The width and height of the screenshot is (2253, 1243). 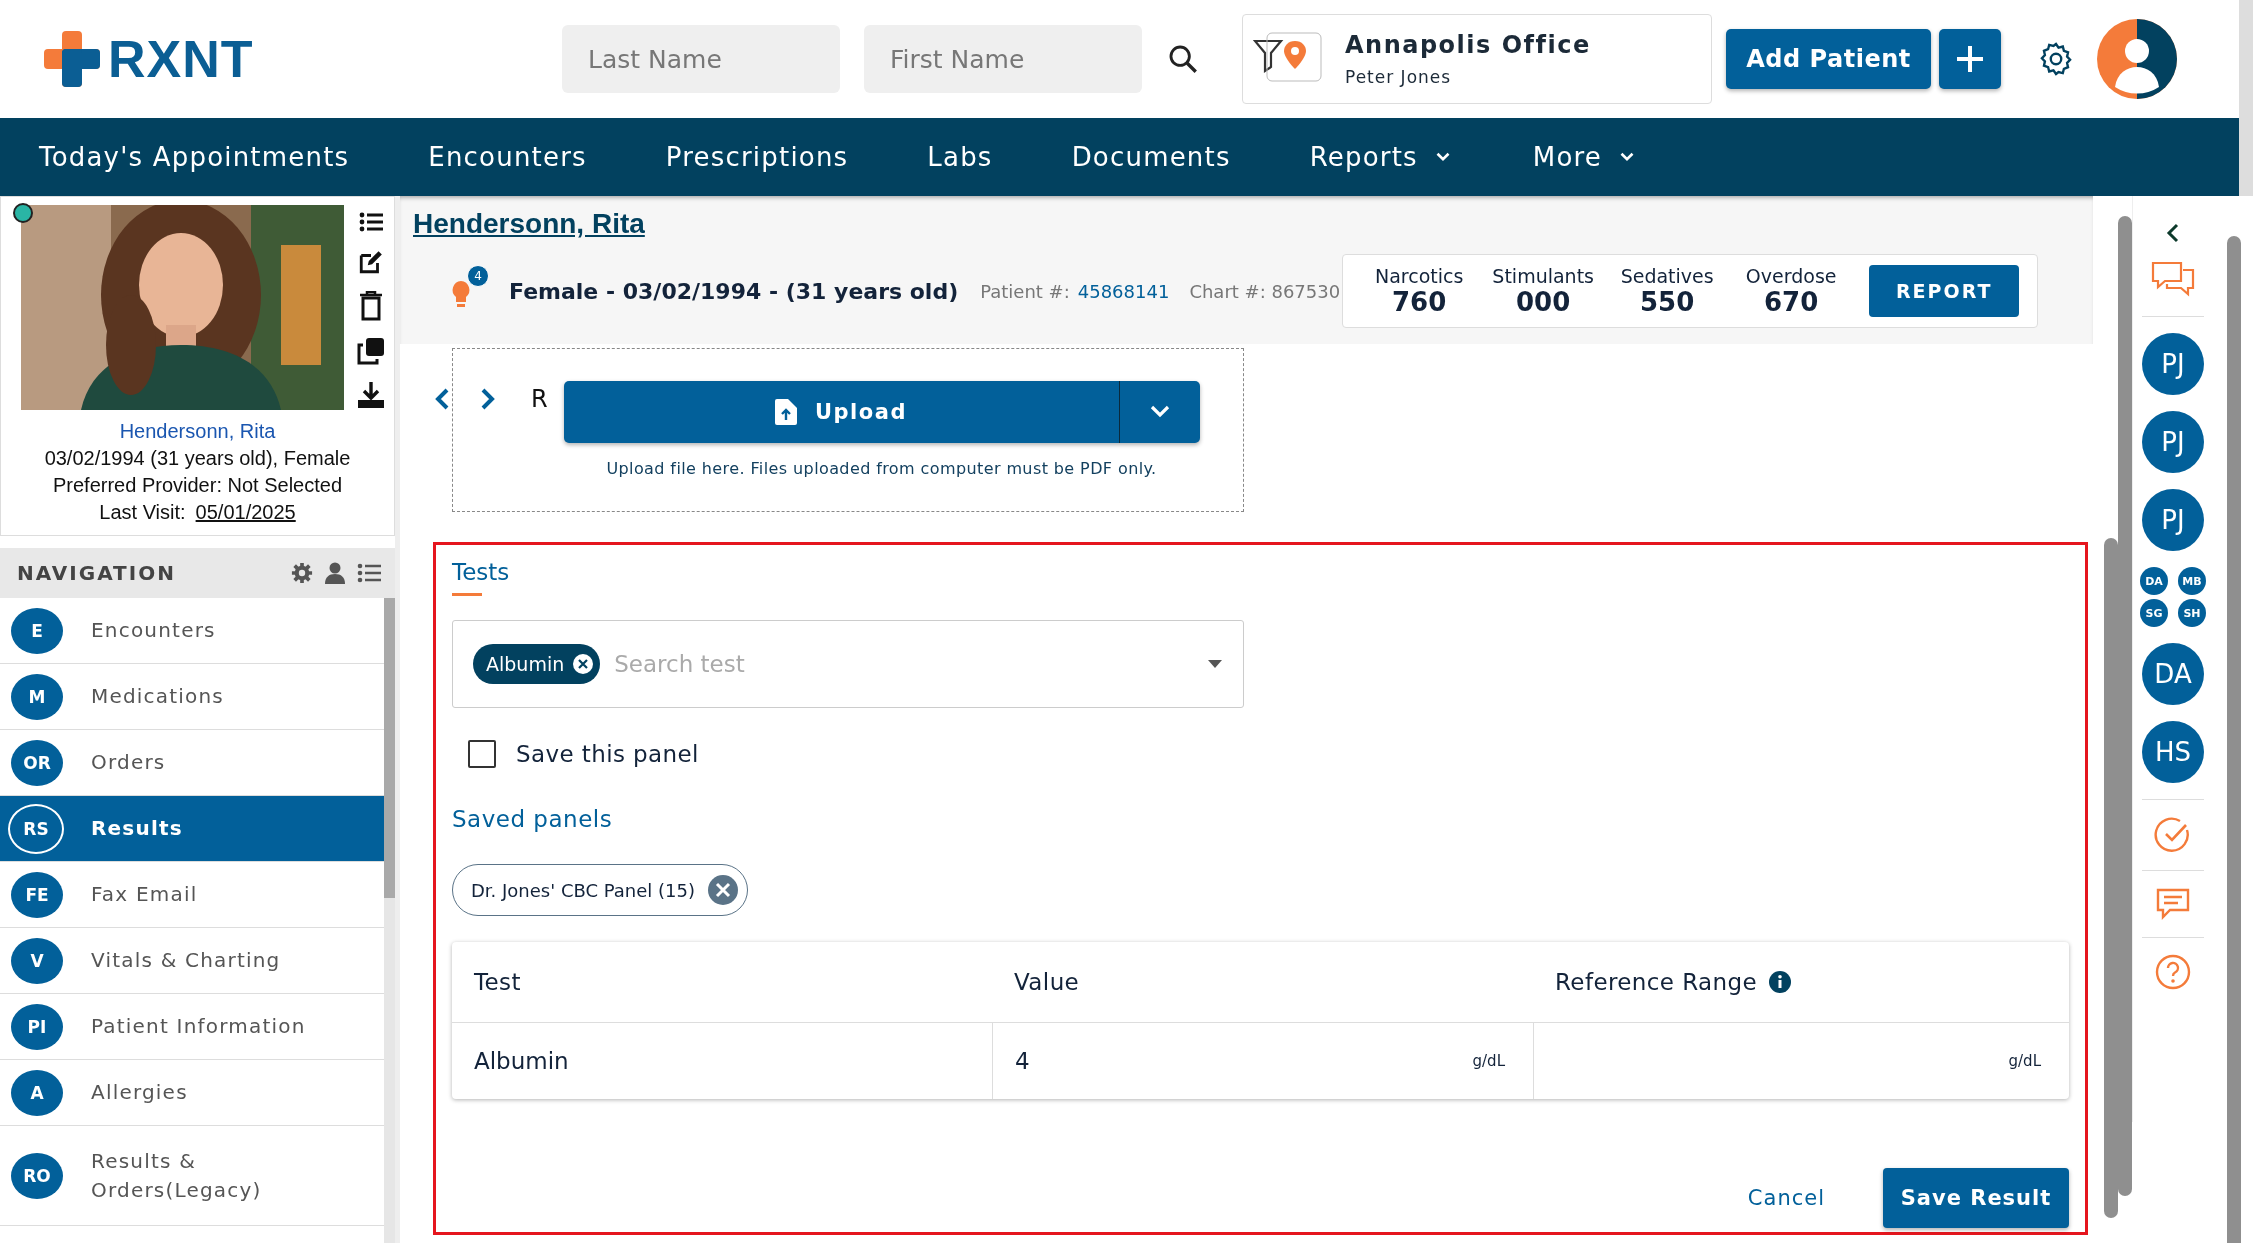 I want to click on user-name: Peter Jones, so click(x=1399, y=77).